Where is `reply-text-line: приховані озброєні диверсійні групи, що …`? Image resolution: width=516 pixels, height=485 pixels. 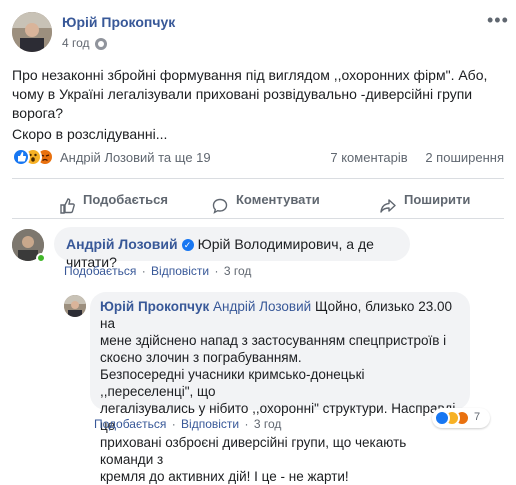
reply-text-line: приховані озброєні диверсійні групи, що … is located at coordinates (253, 451).